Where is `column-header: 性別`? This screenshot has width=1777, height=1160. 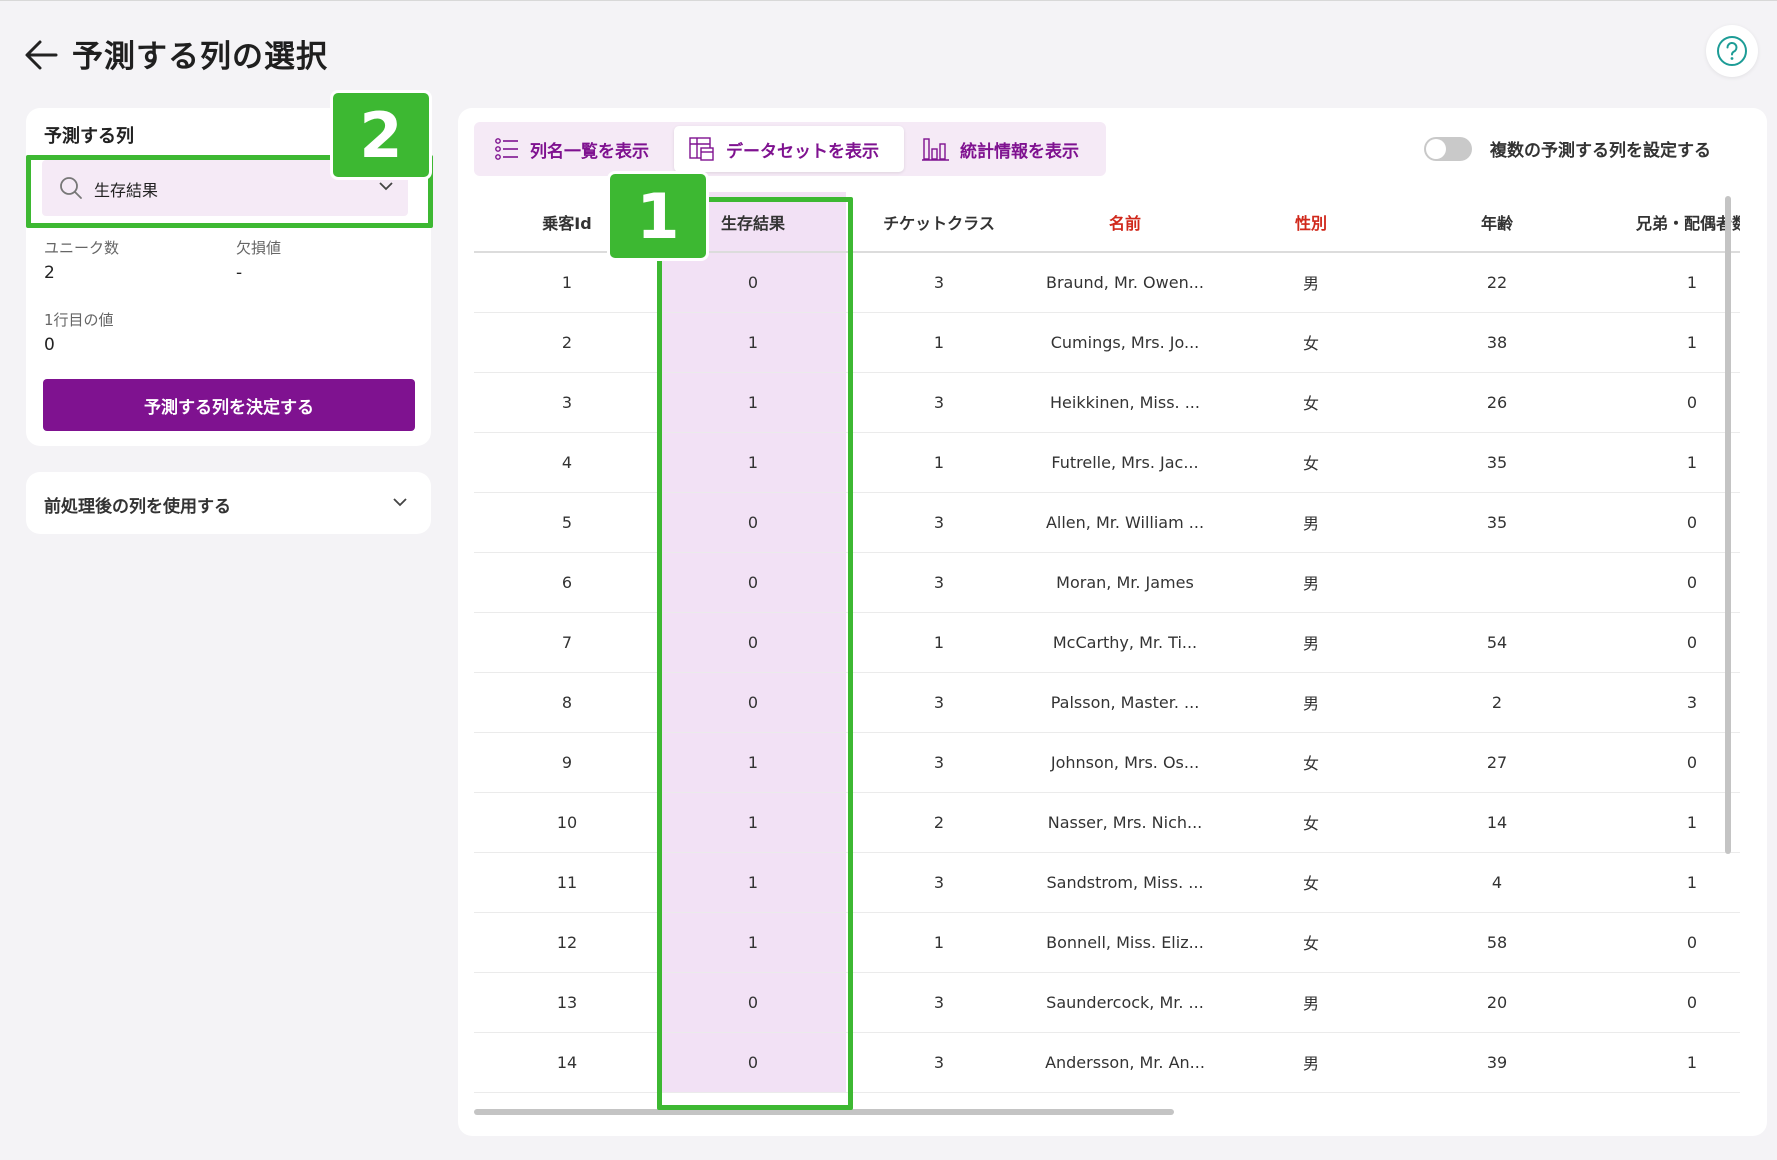
column-header: 性別 is located at coordinates (1311, 222).